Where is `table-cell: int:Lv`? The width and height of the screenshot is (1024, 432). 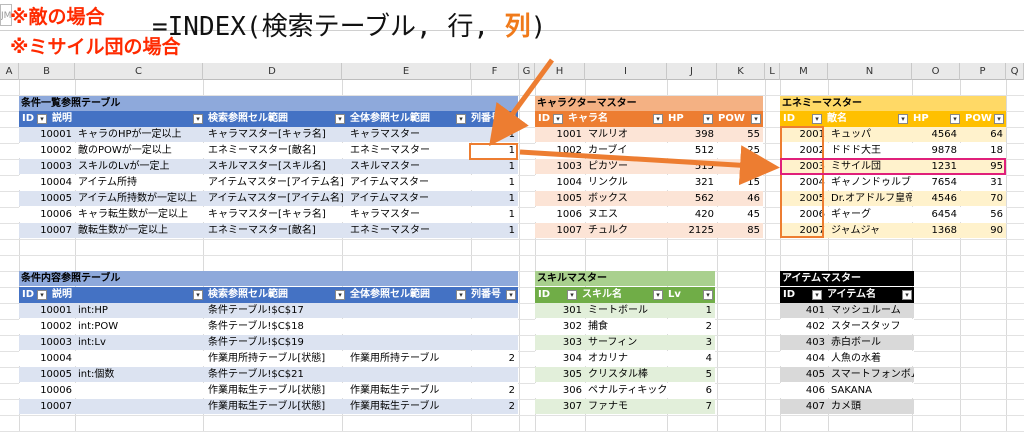
table-cell: int:Lv is located at coordinates (140, 342).